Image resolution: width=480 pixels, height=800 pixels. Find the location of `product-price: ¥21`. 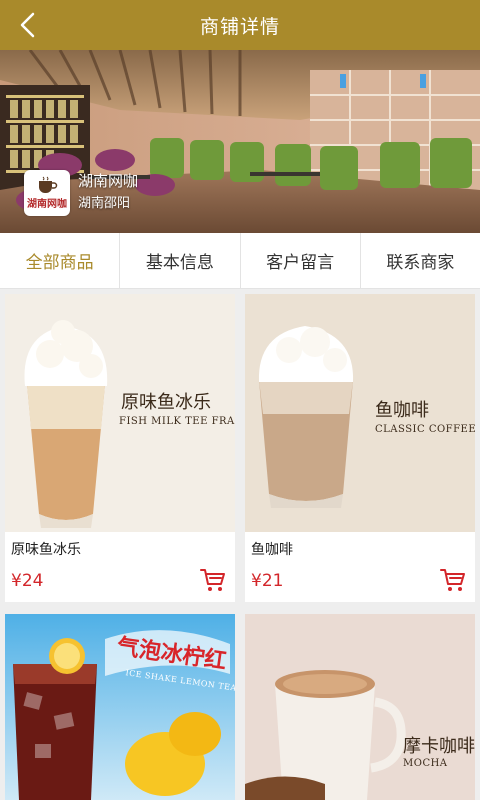

product-price: ¥21 is located at coordinates (267, 581).